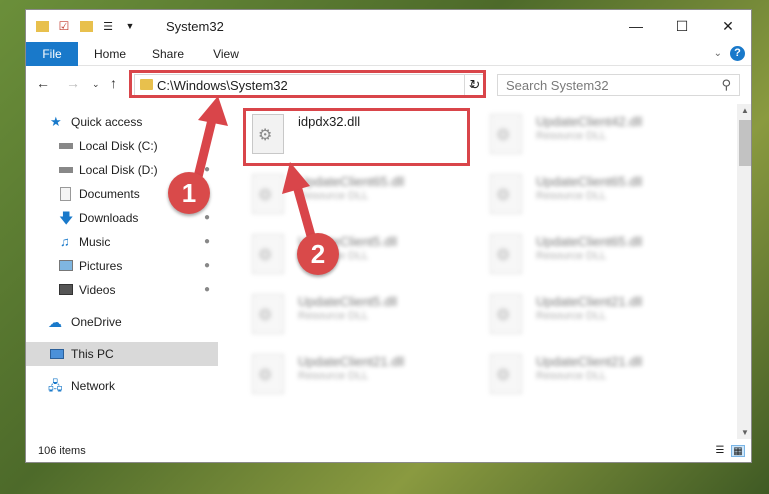 Image resolution: width=769 pixels, height=494 pixels. I want to click on annotation-arrows, so click(254, 172).